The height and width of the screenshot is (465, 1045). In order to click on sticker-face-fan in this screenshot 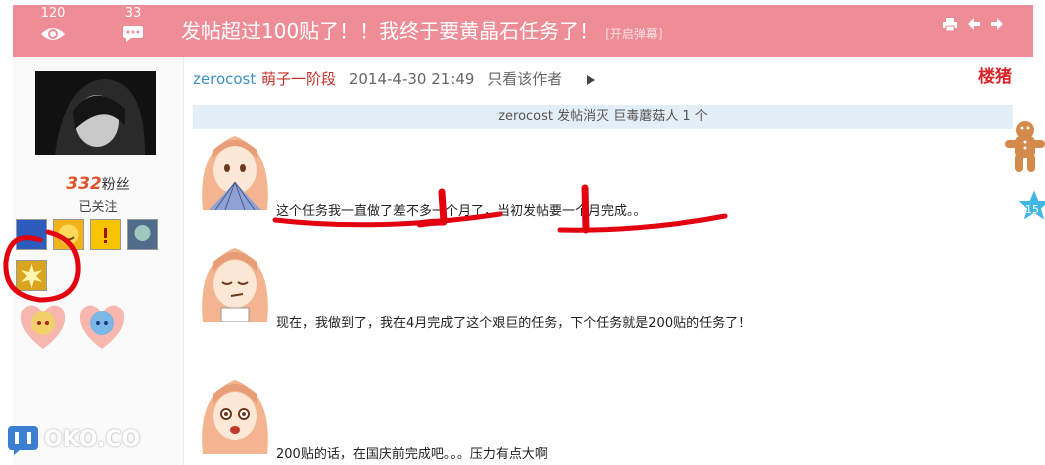, I will do `click(235, 170)`.